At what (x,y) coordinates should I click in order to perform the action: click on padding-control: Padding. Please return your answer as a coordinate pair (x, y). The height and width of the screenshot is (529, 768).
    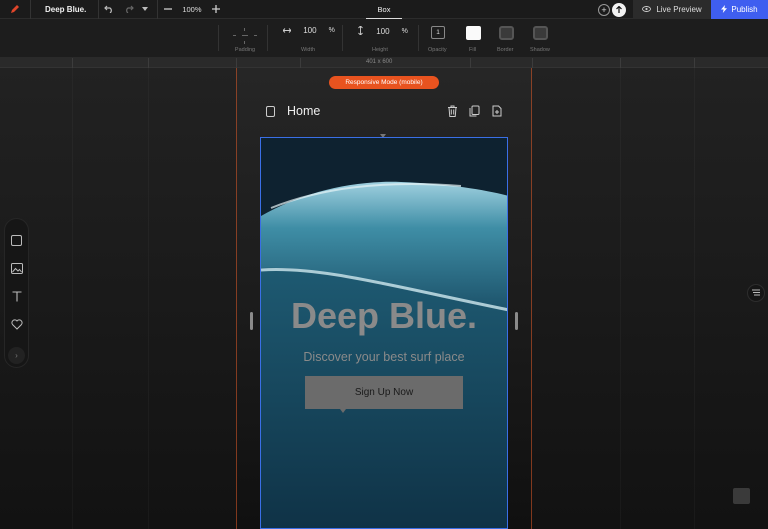
    Looking at the image, I should click on (245, 38).